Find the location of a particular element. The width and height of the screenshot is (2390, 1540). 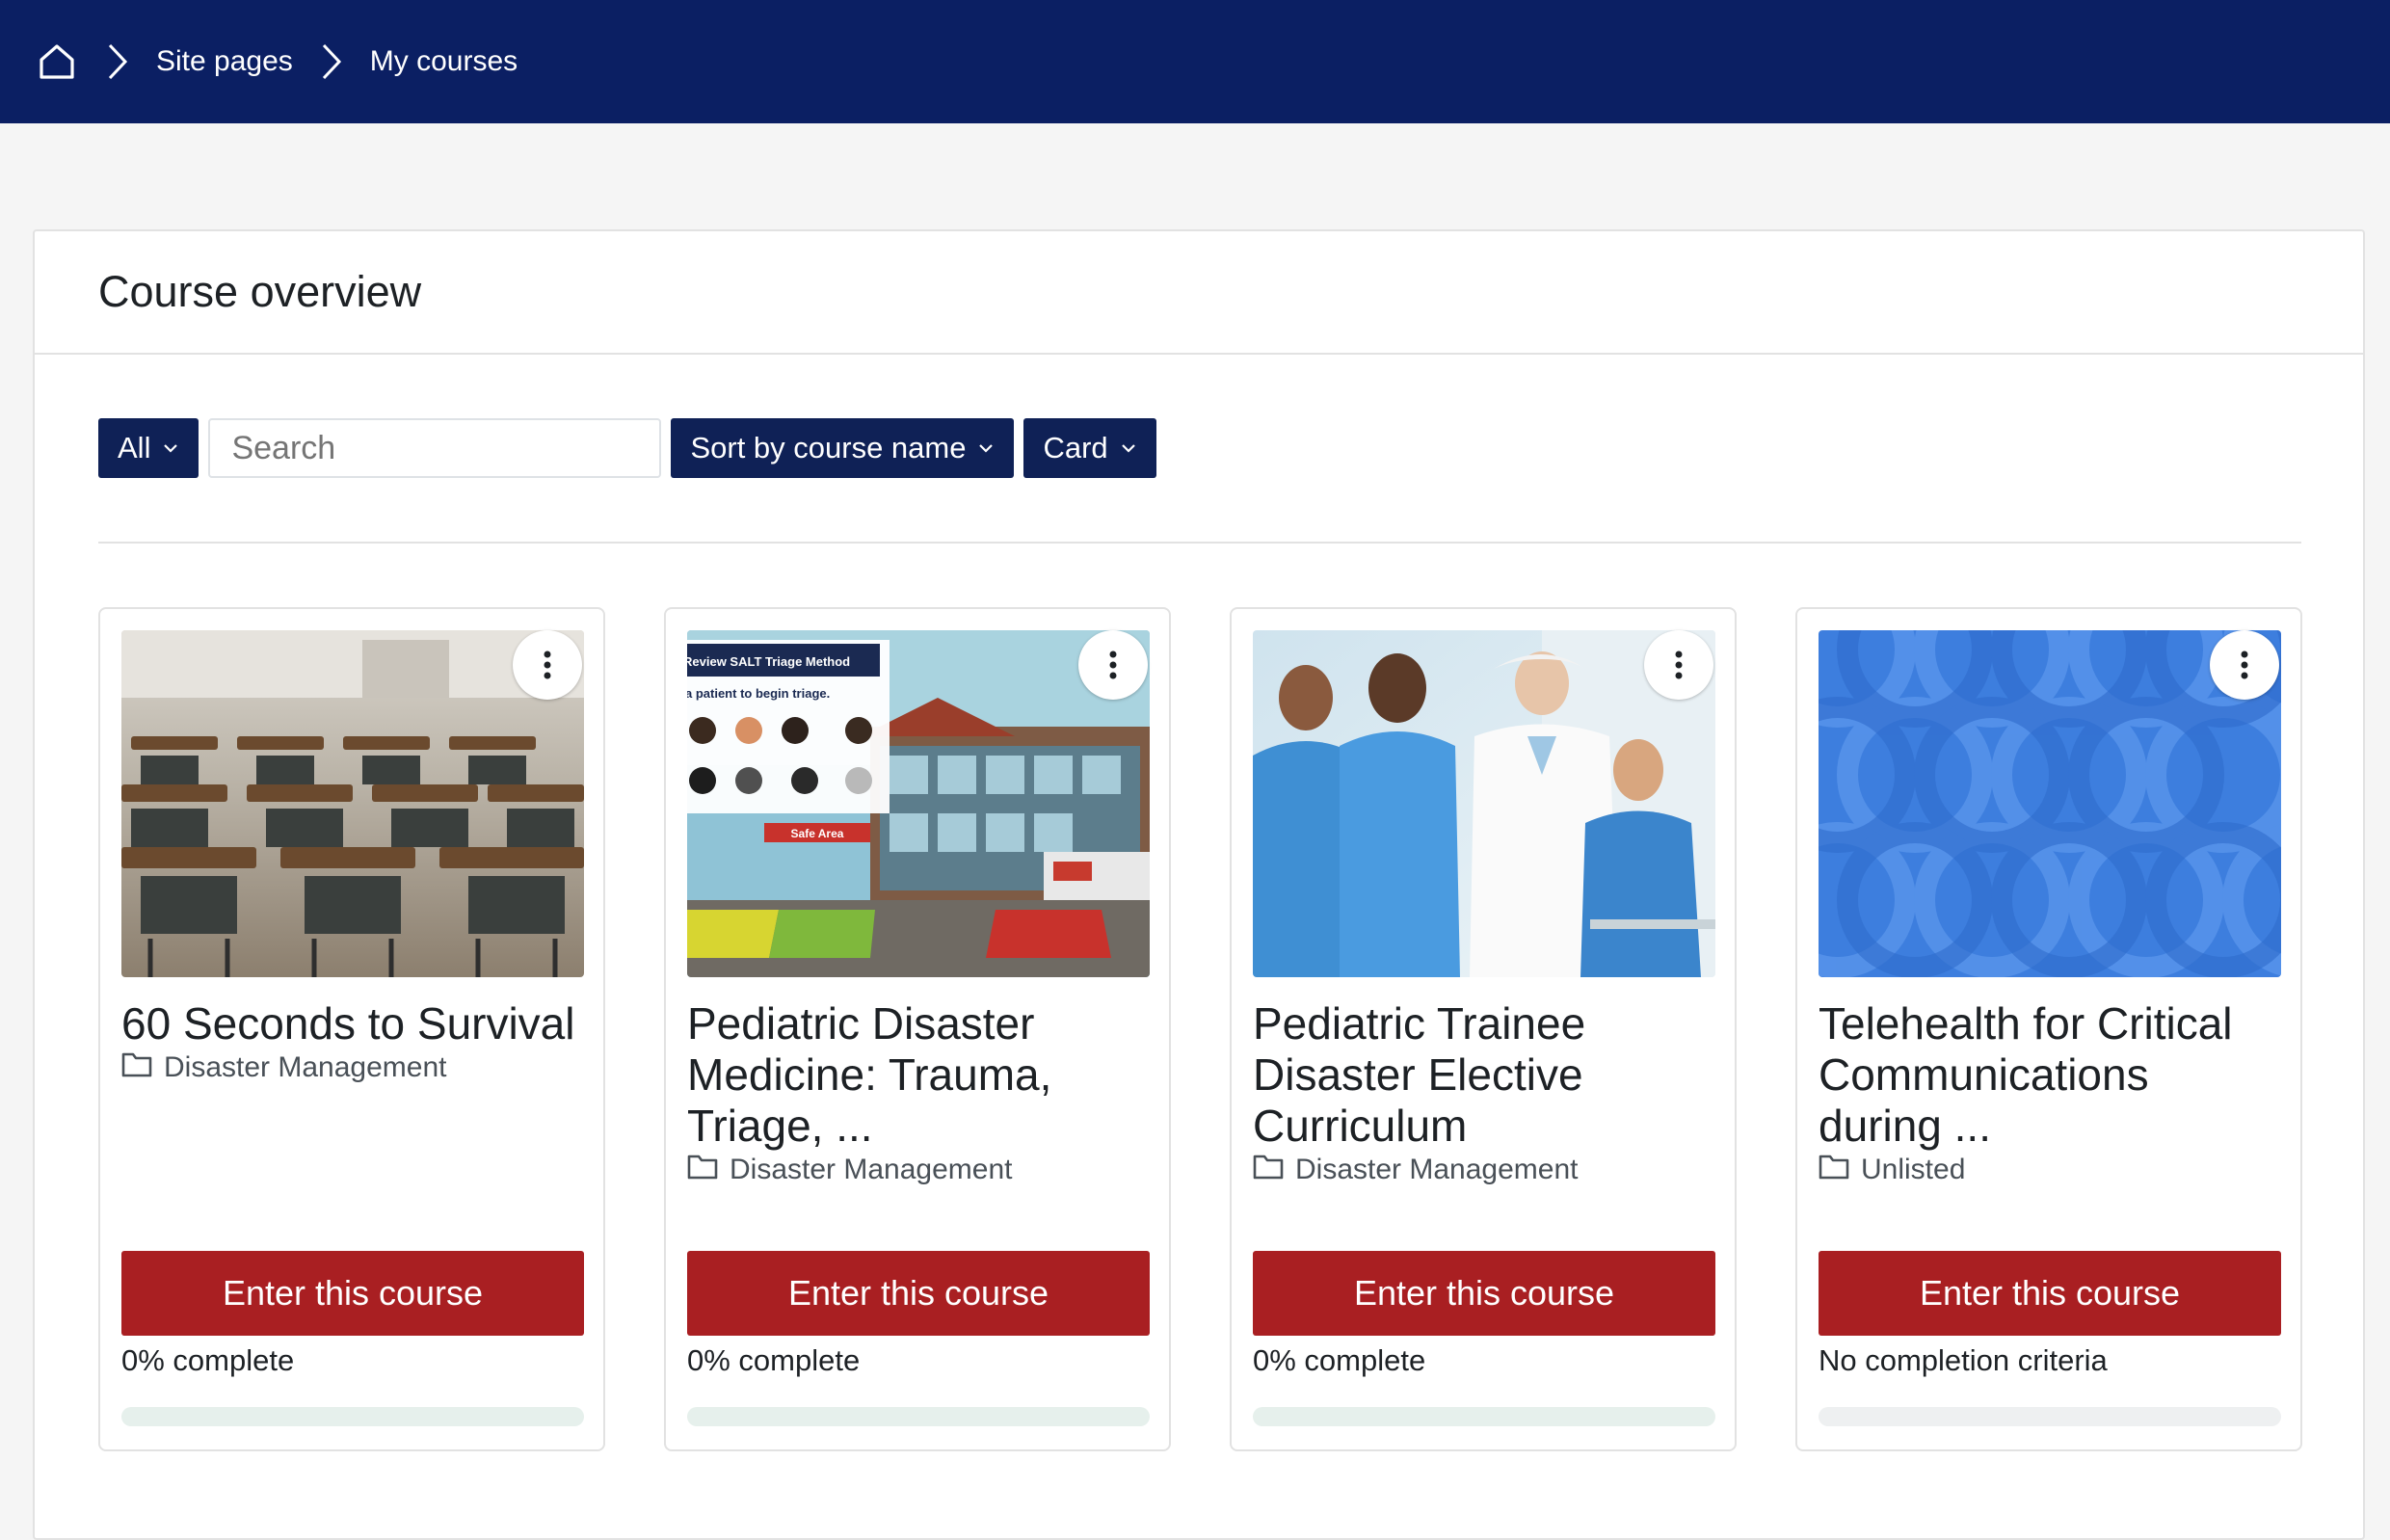

breadcrumb-site-pages: Site pages is located at coordinates (224, 61).